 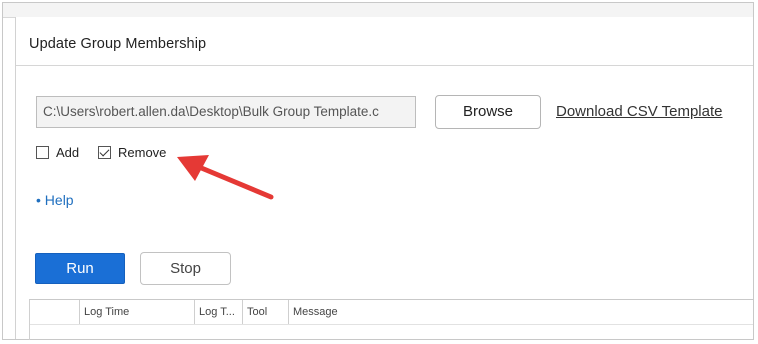 I want to click on red-arrow-annotation, so click(x=225, y=177).